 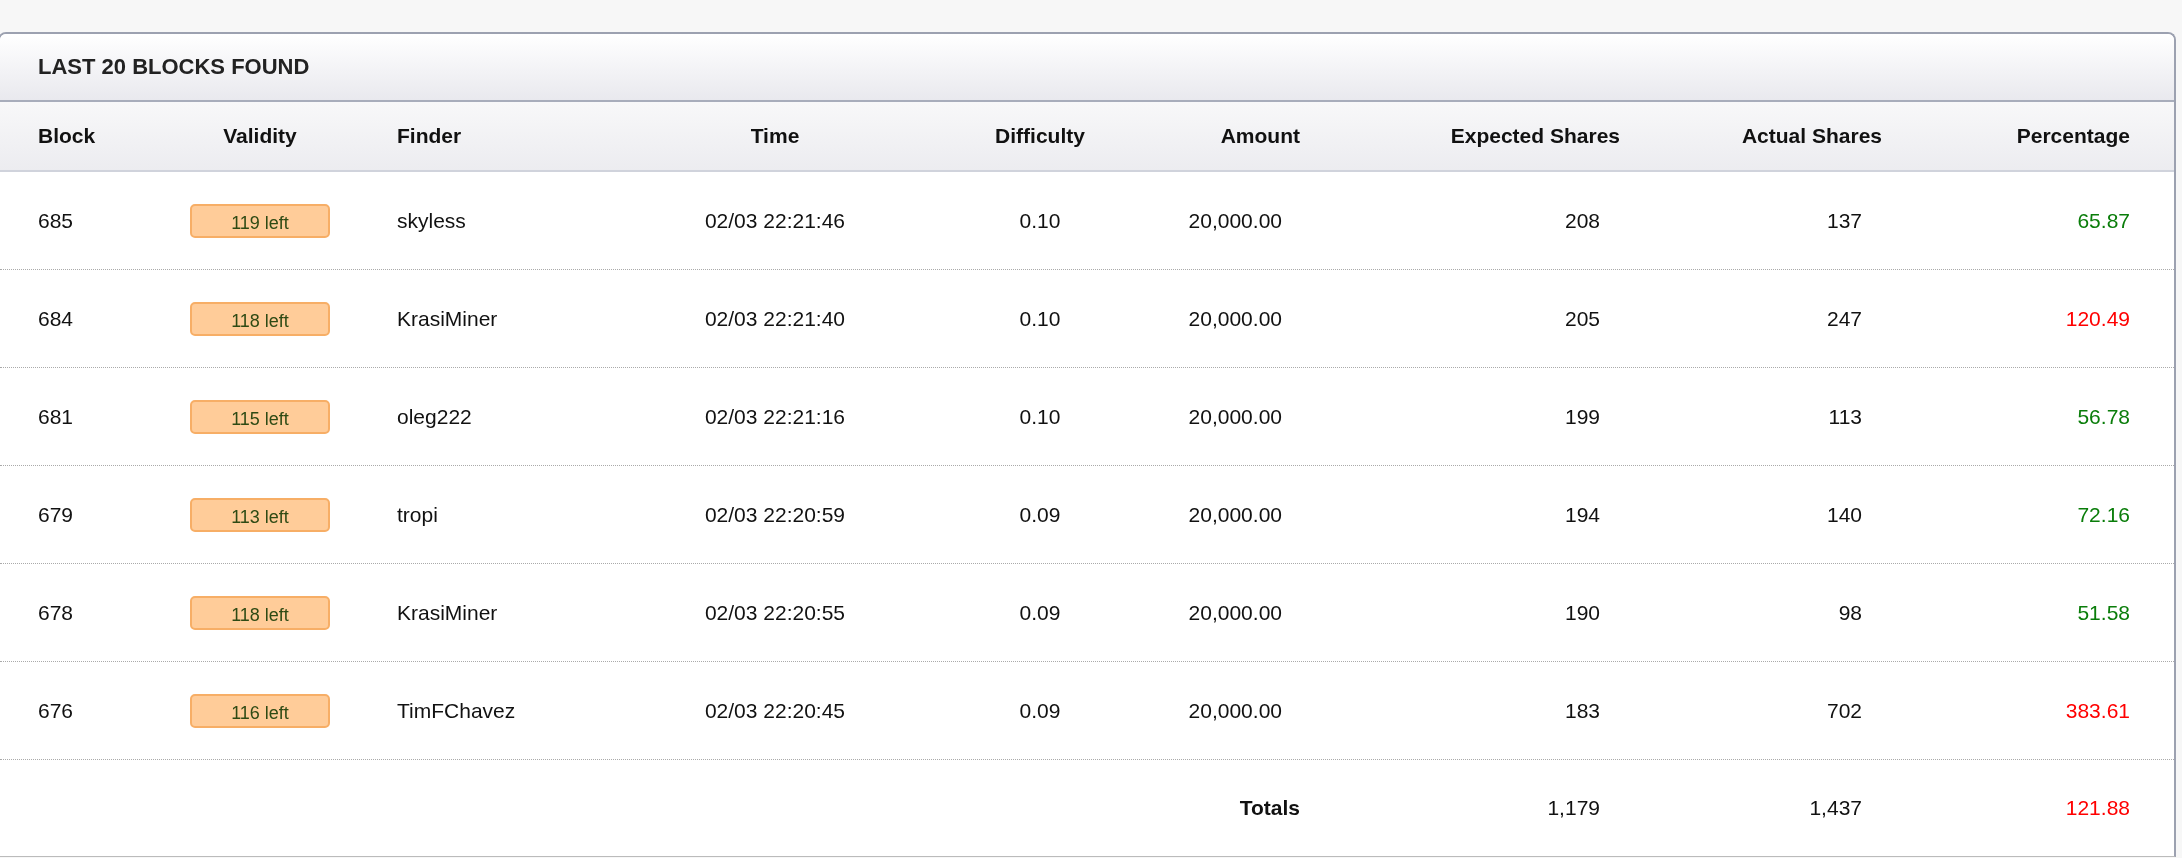 I want to click on column-header: Block, so click(x=66, y=136).